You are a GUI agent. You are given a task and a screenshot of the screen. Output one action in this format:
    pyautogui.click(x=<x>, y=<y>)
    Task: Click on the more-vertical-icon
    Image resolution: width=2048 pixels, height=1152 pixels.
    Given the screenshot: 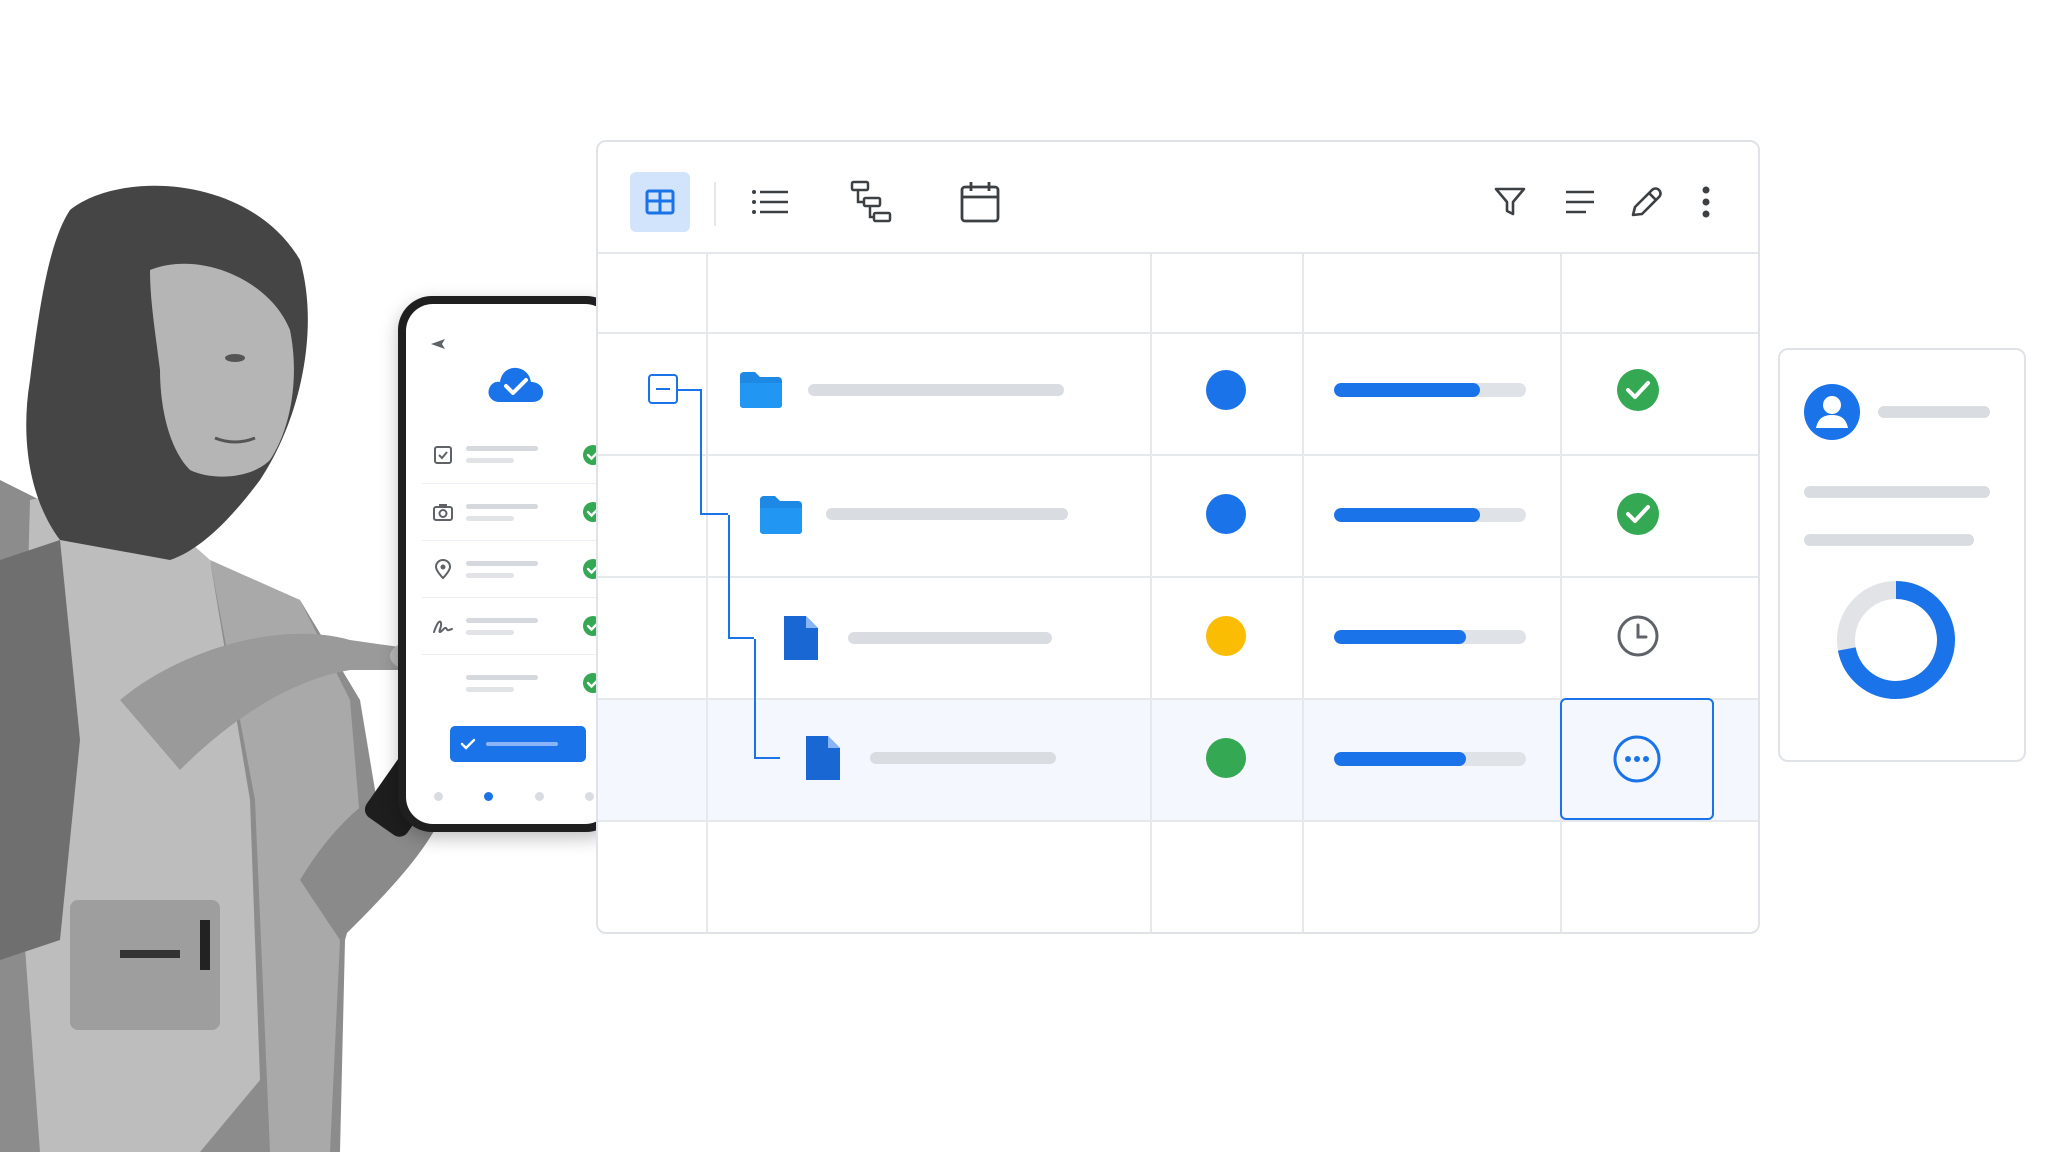 What is the action you would take?
    pyautogui.click(x=1706, y=202)
    